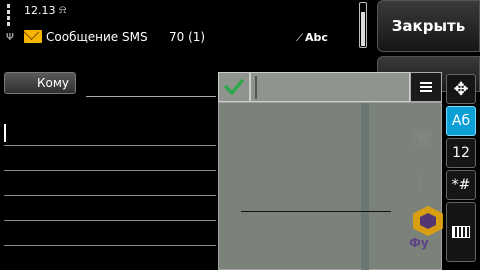 Image resolution: width=480 pixels, height=270 pixels. I want to click on to-field, so click(151, 96).